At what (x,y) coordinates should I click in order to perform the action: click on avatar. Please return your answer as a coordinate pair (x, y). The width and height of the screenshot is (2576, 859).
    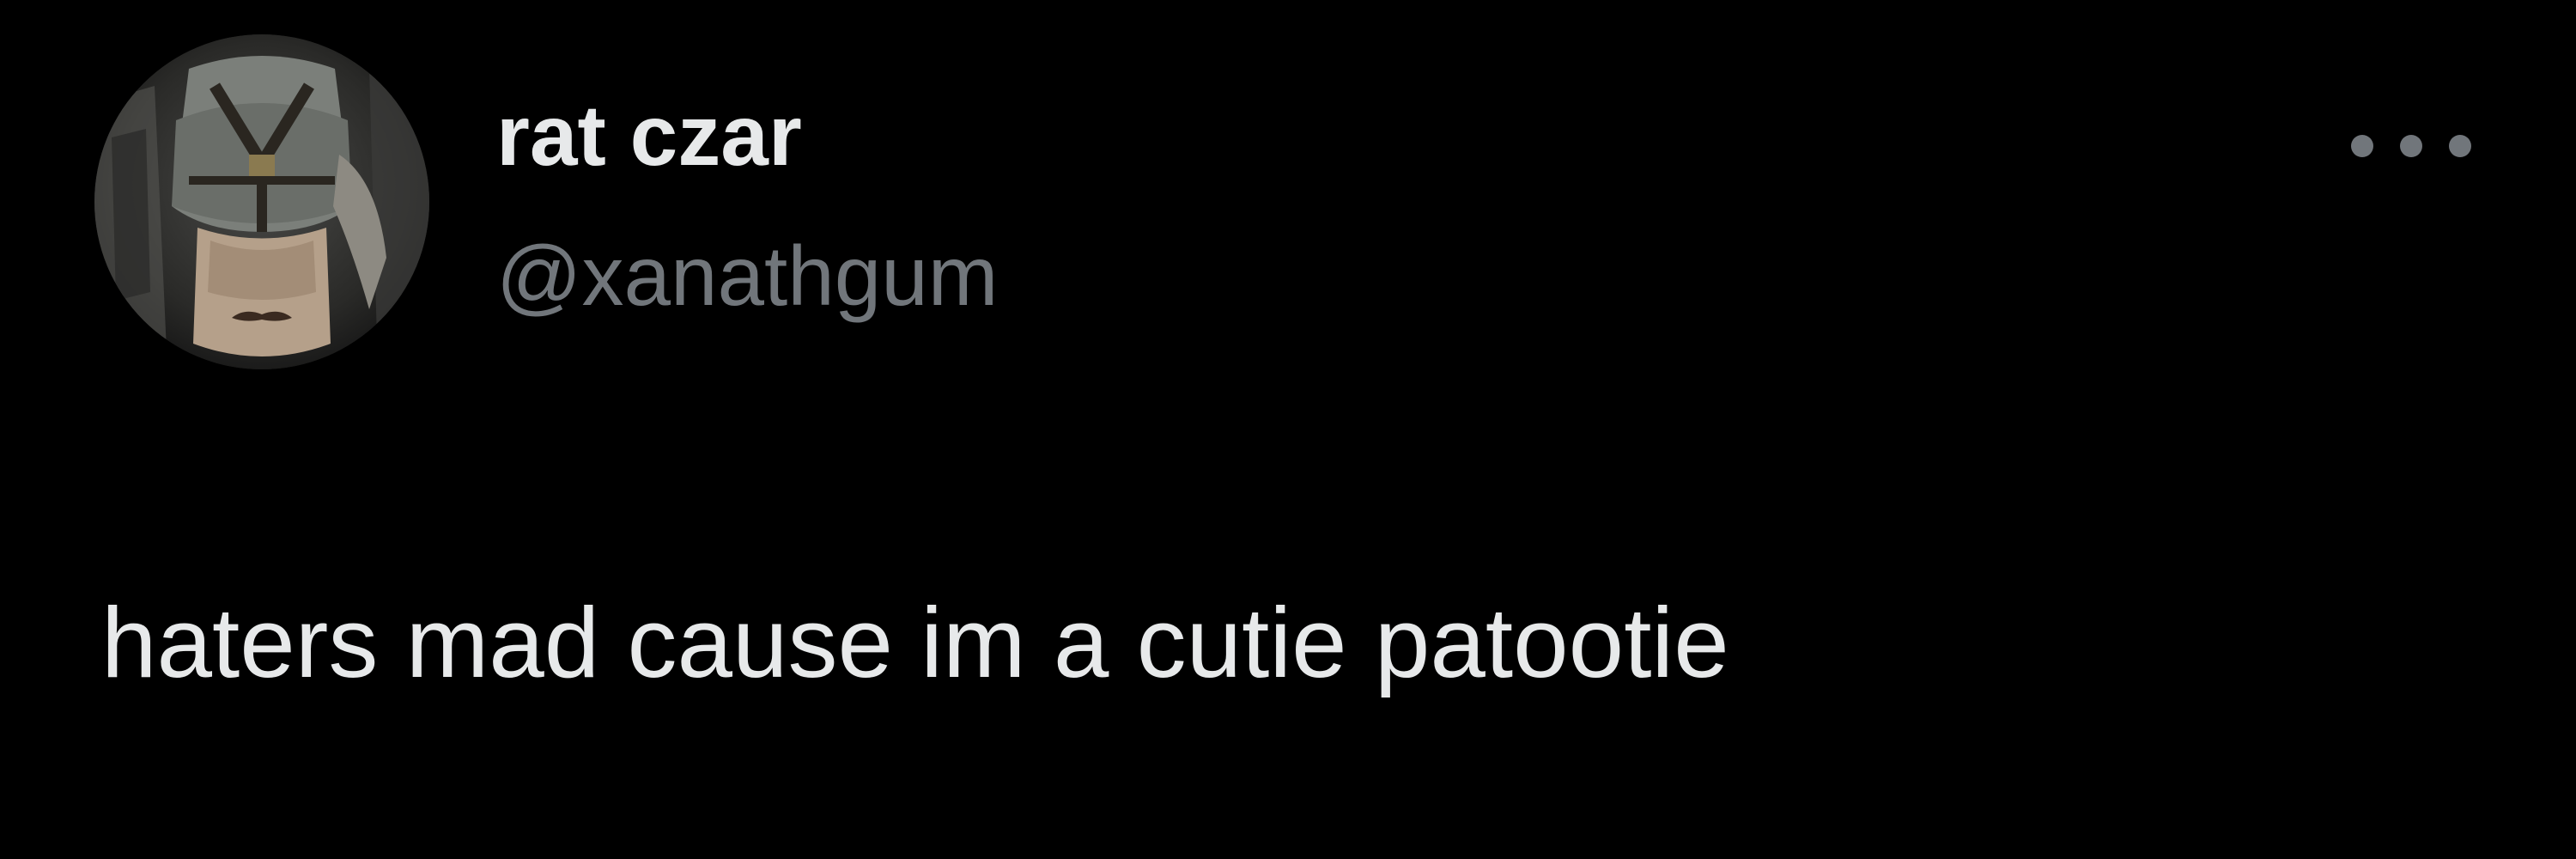
    Looking at the image, I should click on (261, 202).